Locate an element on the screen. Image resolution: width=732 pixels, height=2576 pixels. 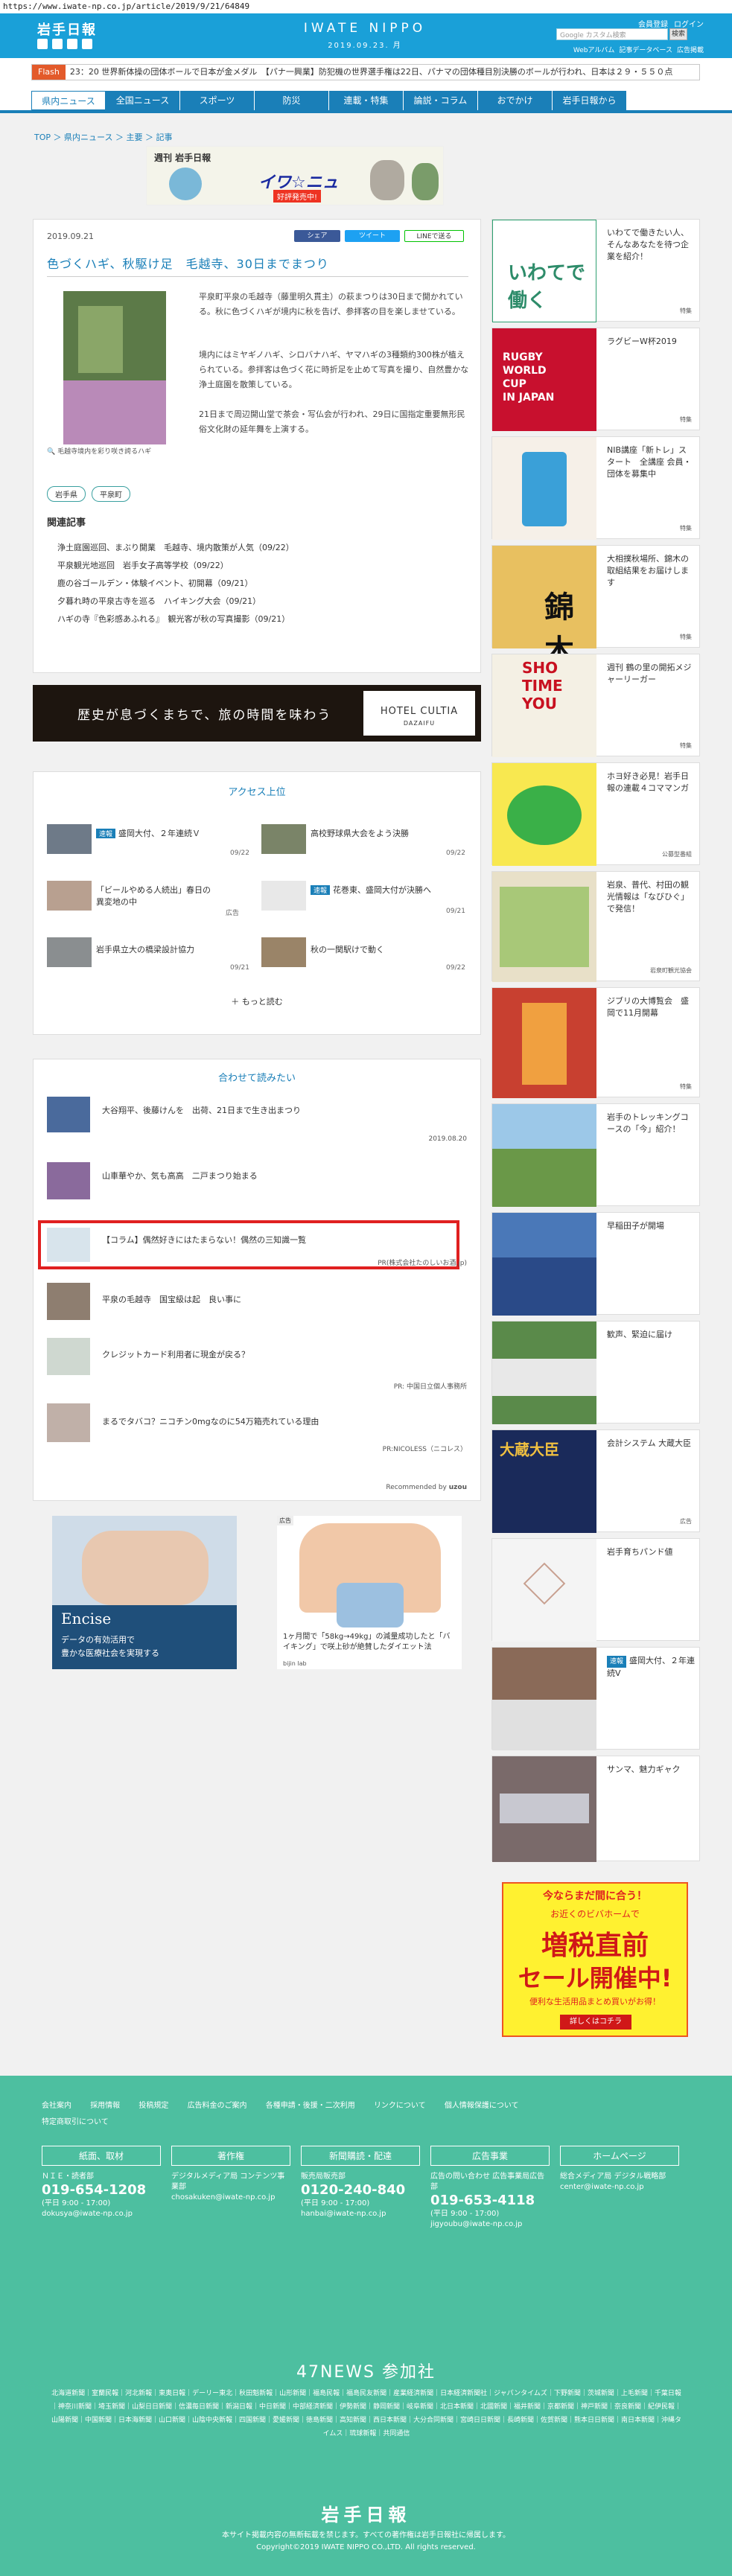
access-item: 速報 盛岡大付、２年連続Ｖ is located at coordinates (159, 833).